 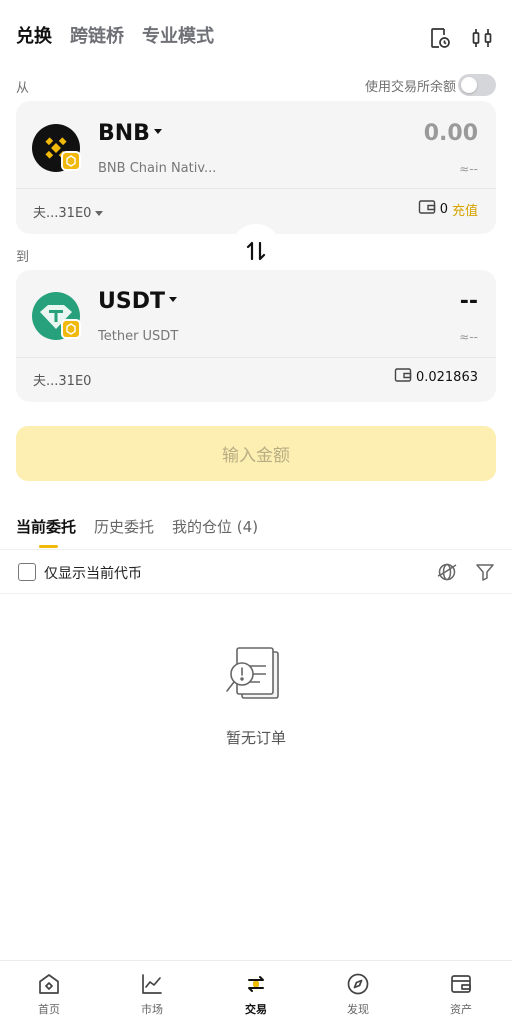 I want to click on to-token-name: Tether USDT, so click(x=138, y=336).